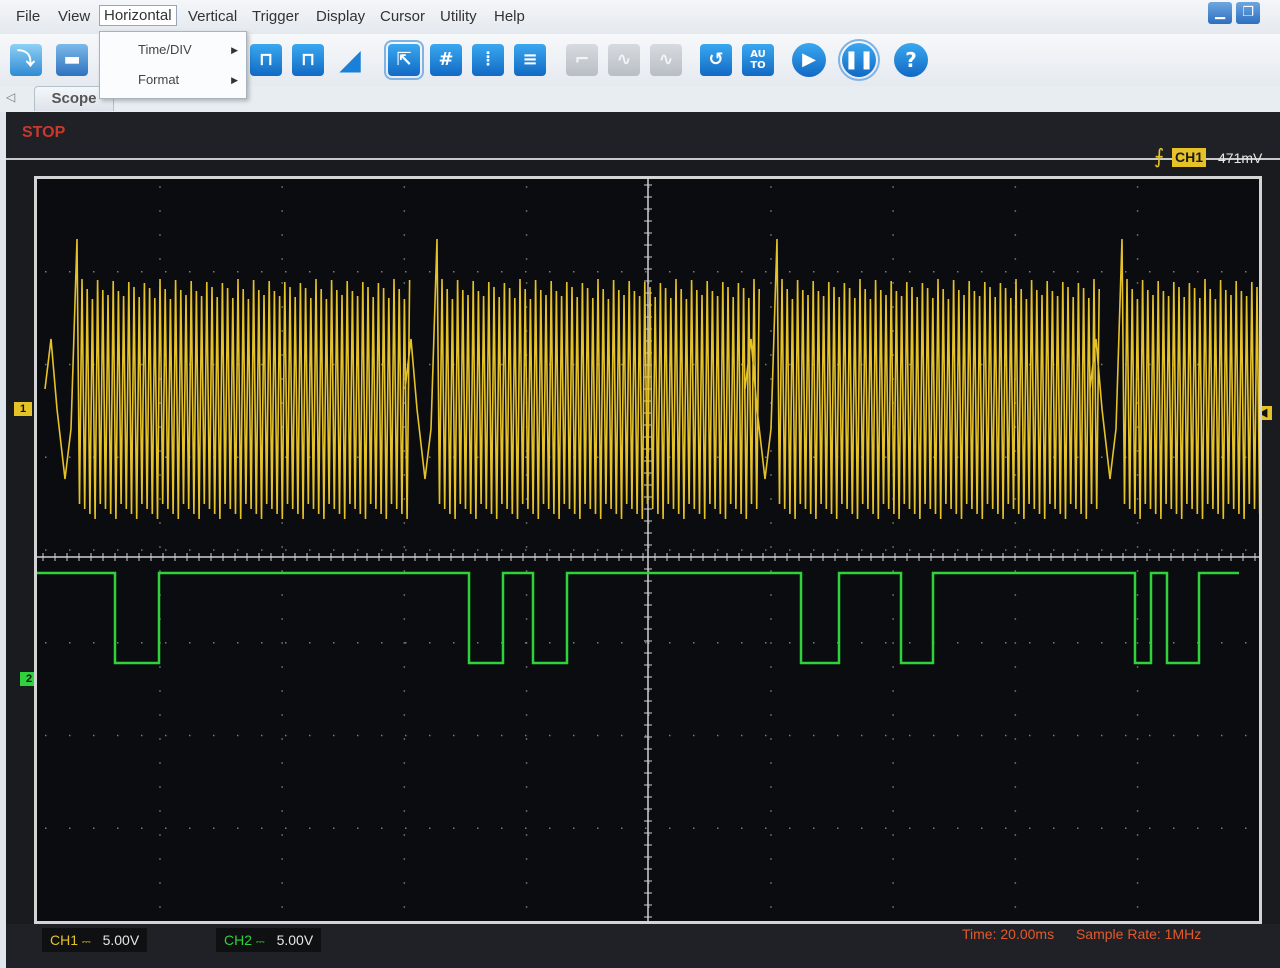  I want to click on disk-icon: ▬, so click(72, 60).